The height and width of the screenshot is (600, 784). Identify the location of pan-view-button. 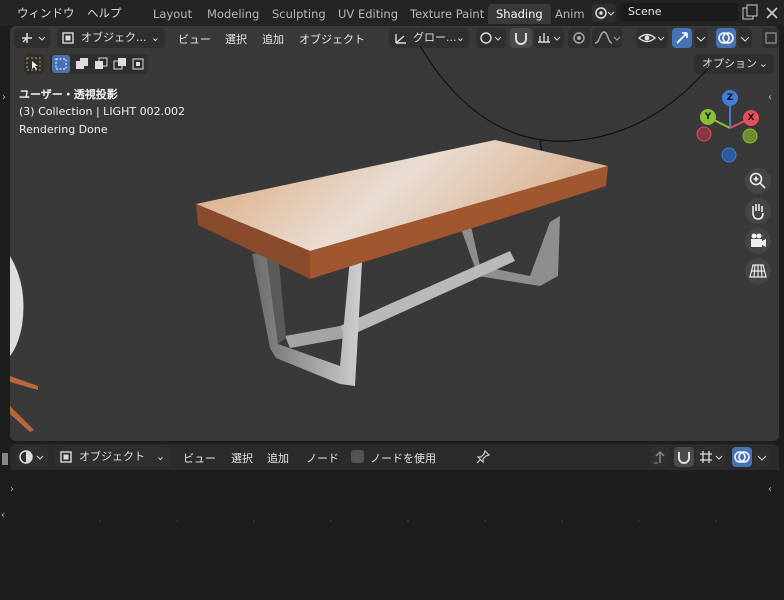
(758, 211).